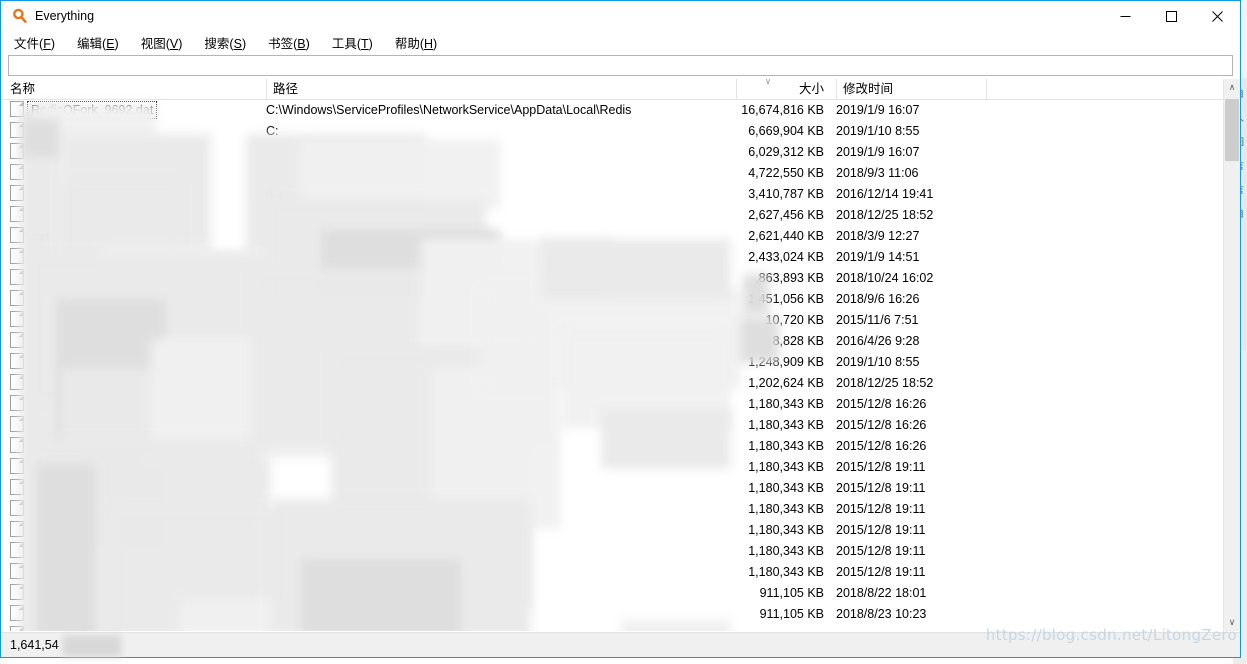 This screenshot has height=664, width=1247. What do you see at coordinates (47, 43) in the screenshot?
I see `menu-accel-file: F` at bounding box center [47, 43].